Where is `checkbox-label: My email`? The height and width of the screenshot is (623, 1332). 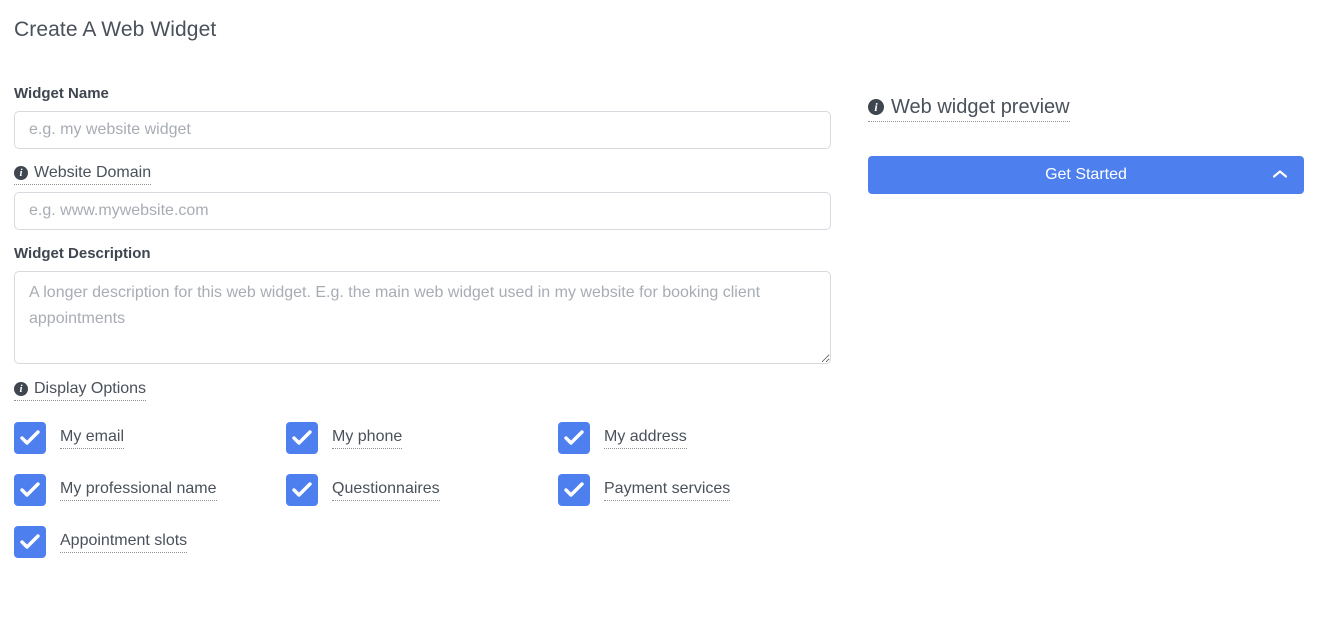 checkbox-label: My email is located at coordinates (92, 438).